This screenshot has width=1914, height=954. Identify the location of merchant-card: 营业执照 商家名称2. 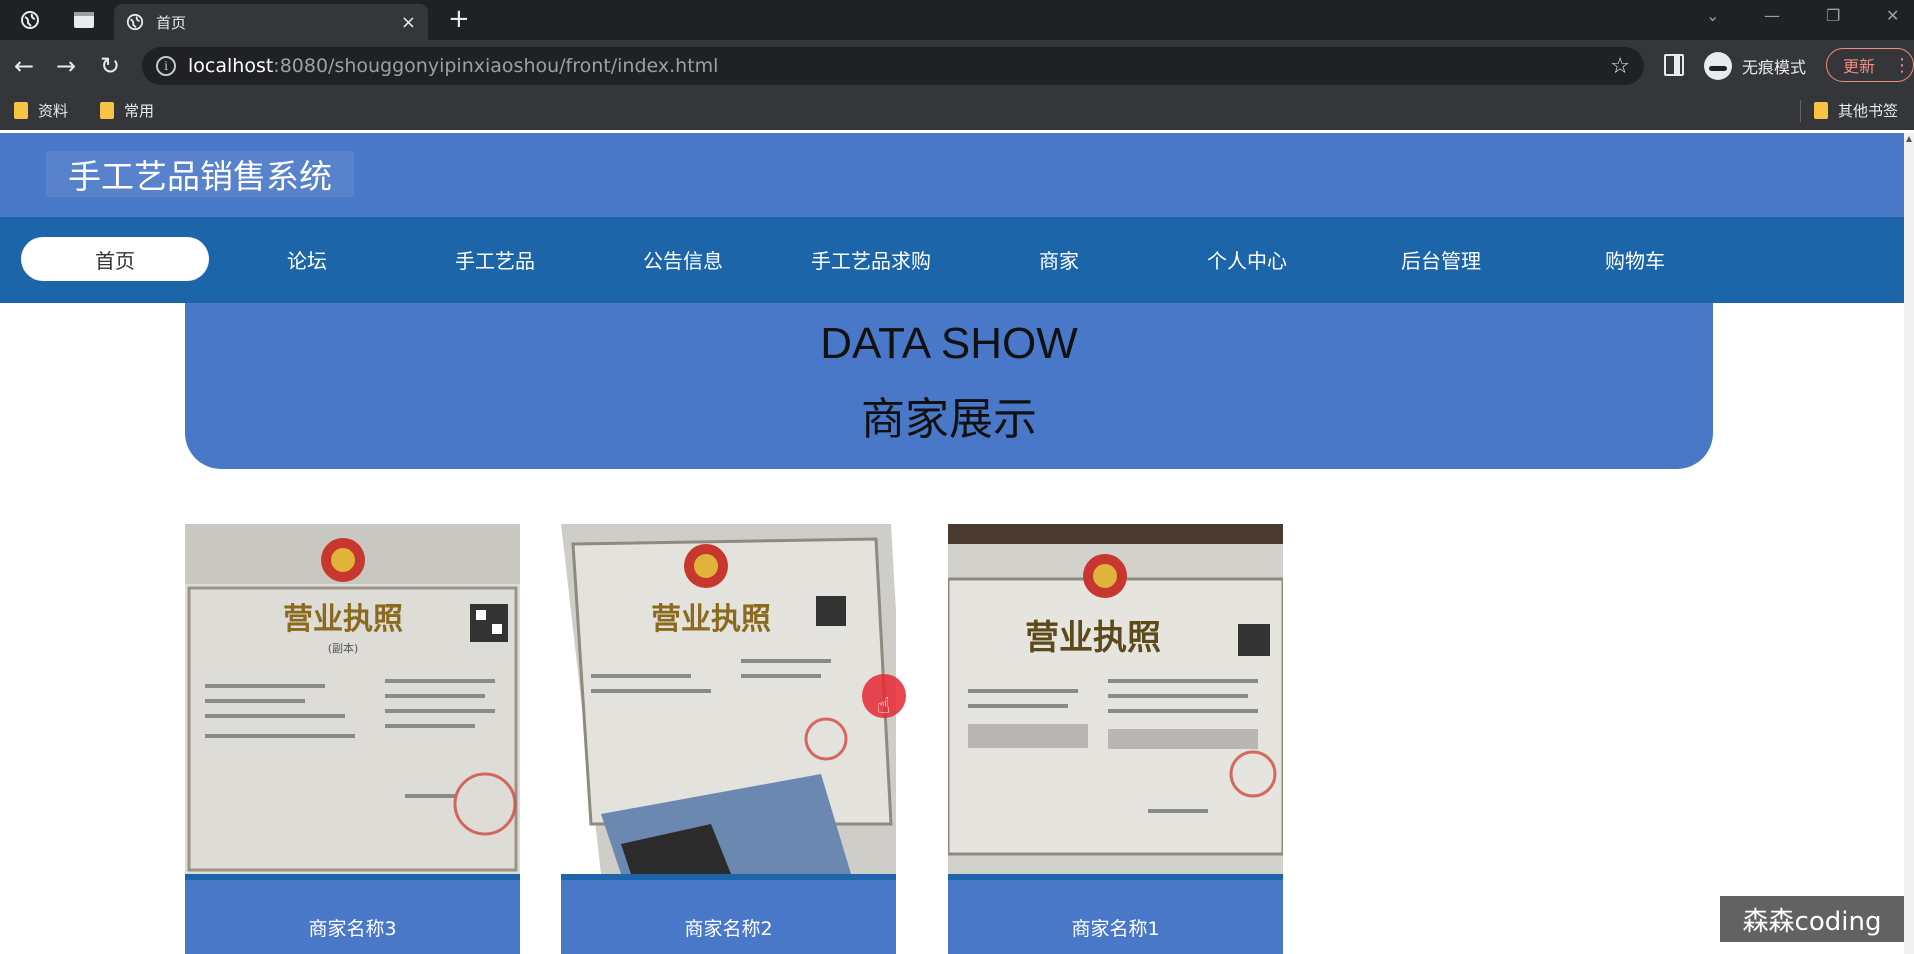
(728, 739).